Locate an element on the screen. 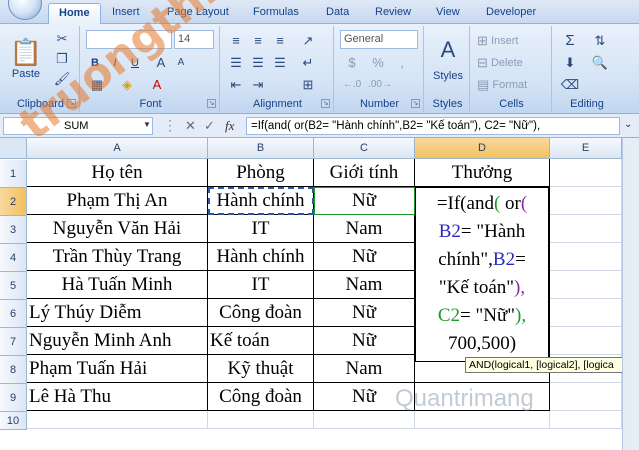 The height and width of the screenshot is (450, 639). cell-B7: Kế toán is located at coordinates (261, 341).